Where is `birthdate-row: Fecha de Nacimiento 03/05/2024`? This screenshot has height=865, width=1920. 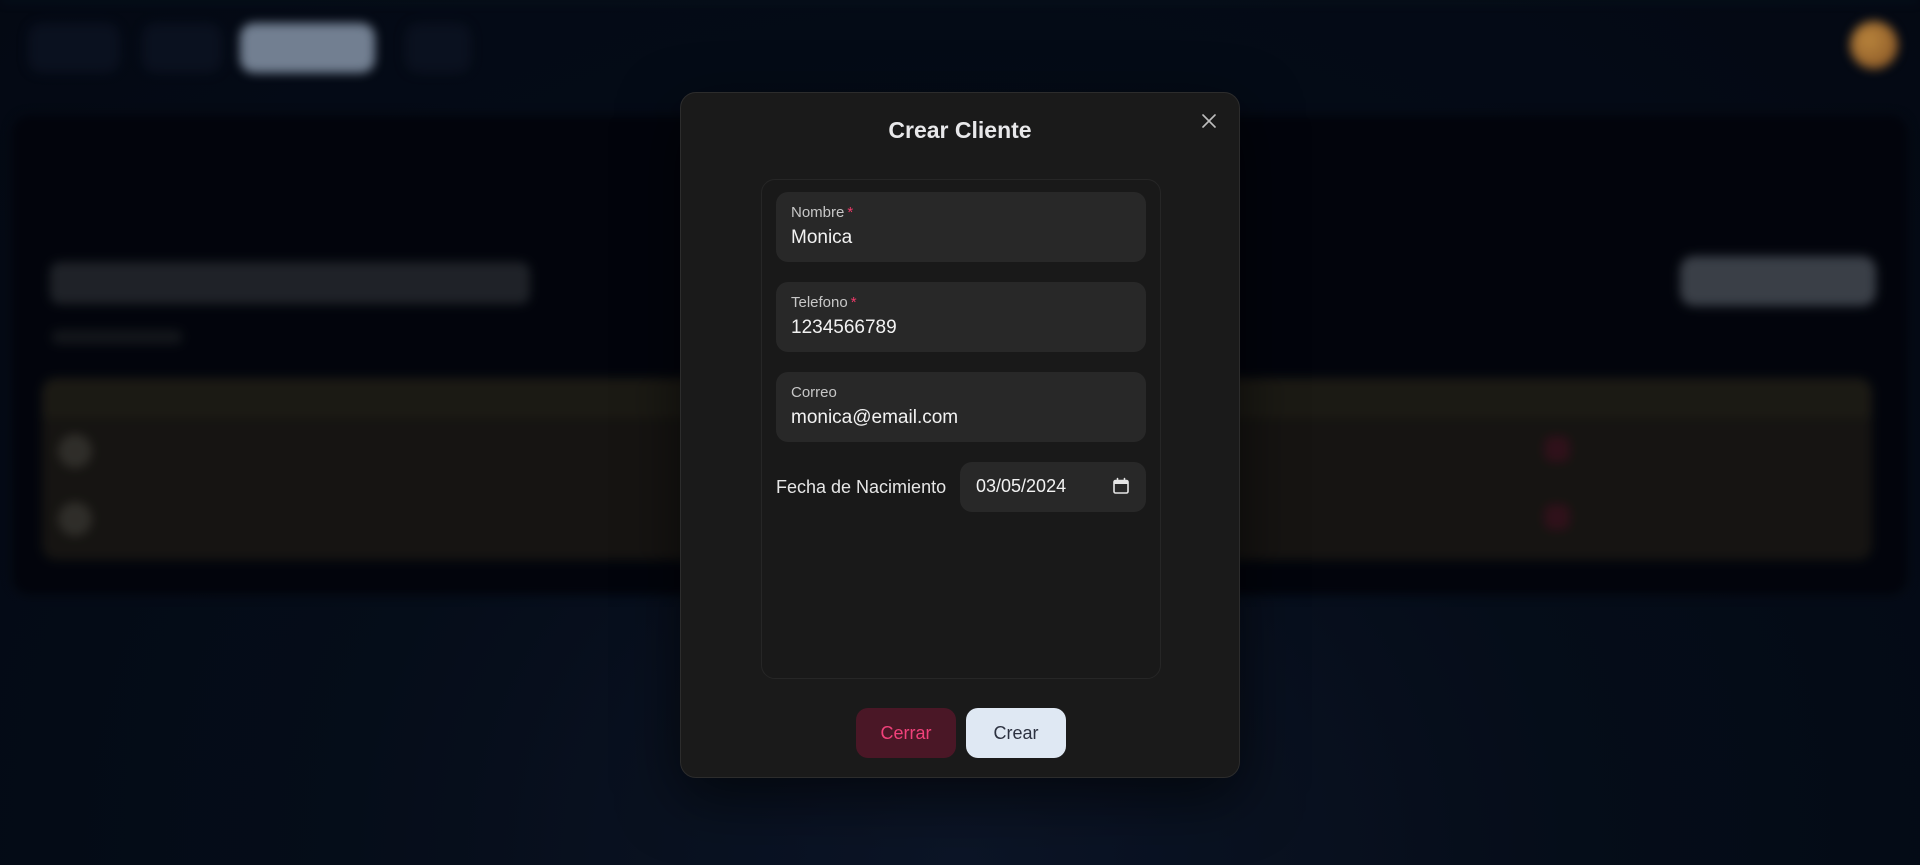 birthdate-row: Fecha de Nacimiento 03/05/2024 is located at coordinates (961, 487).